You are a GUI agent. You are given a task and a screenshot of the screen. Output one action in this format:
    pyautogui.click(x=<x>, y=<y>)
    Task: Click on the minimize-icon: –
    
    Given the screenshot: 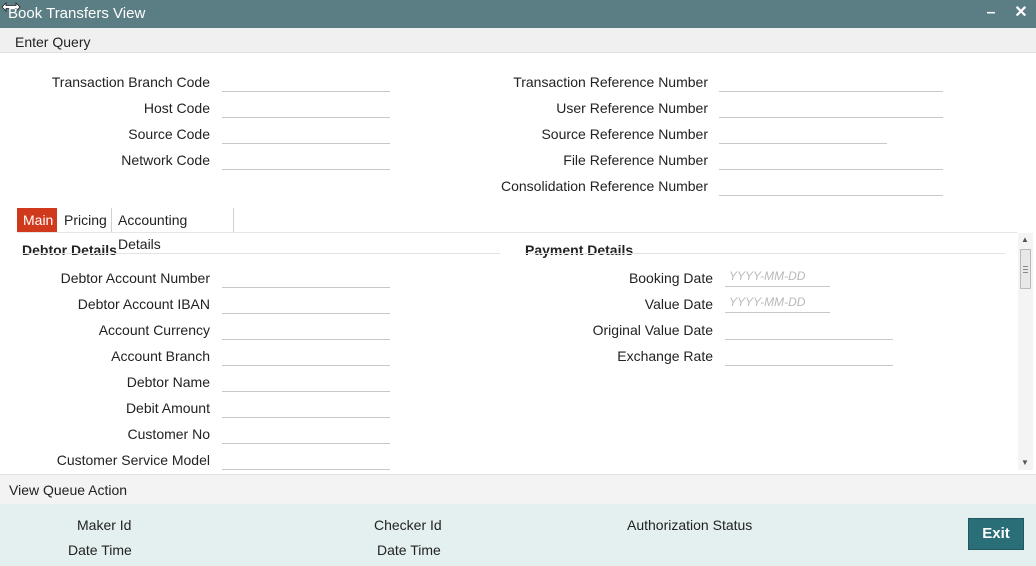 What is the action you would take?
    pyautogui.click(x=991, y=13)
    